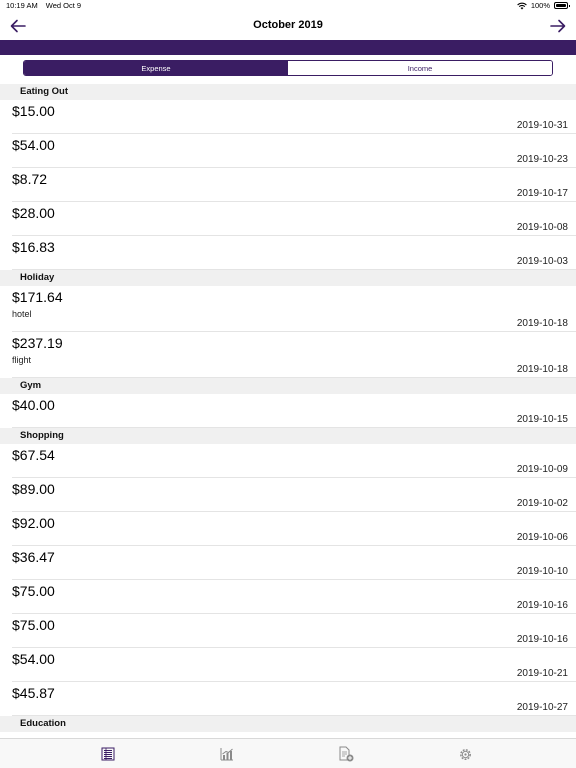 This screenshot has width=576, height=768. I want to click on item-note: hotel, so click(22, 314).